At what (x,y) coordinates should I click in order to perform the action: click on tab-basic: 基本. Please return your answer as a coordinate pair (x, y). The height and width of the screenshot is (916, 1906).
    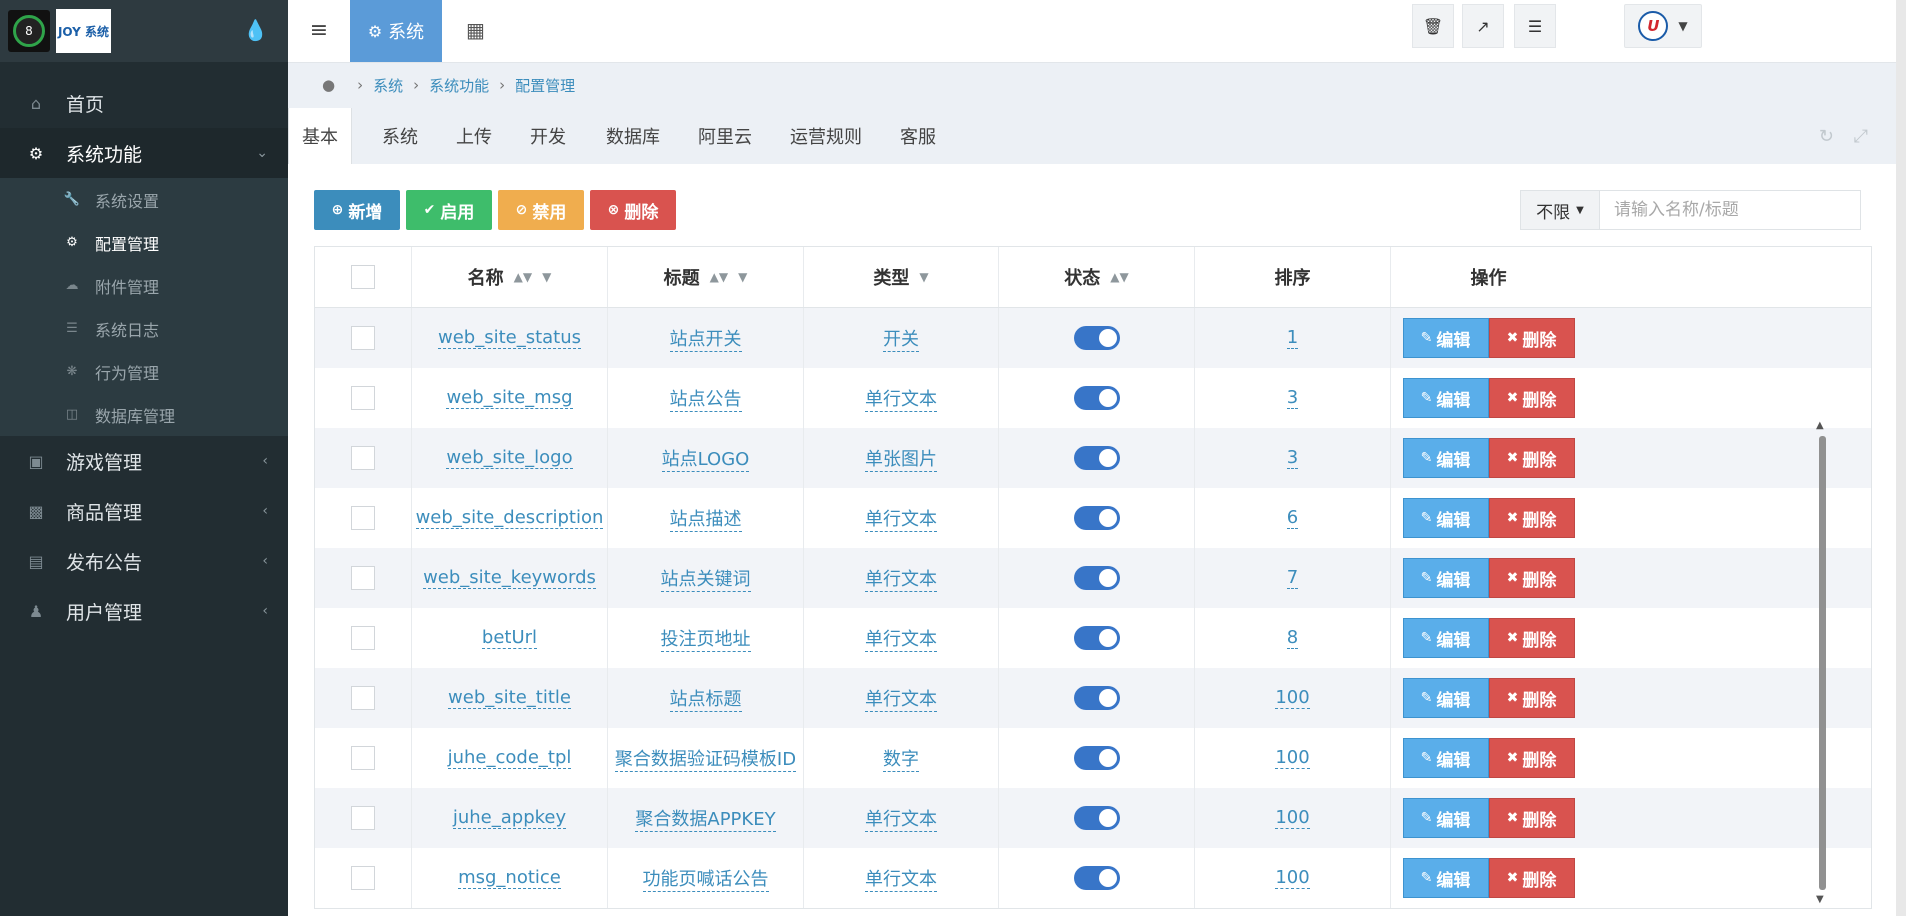
    Looking at the image, I should click on (320, 136).